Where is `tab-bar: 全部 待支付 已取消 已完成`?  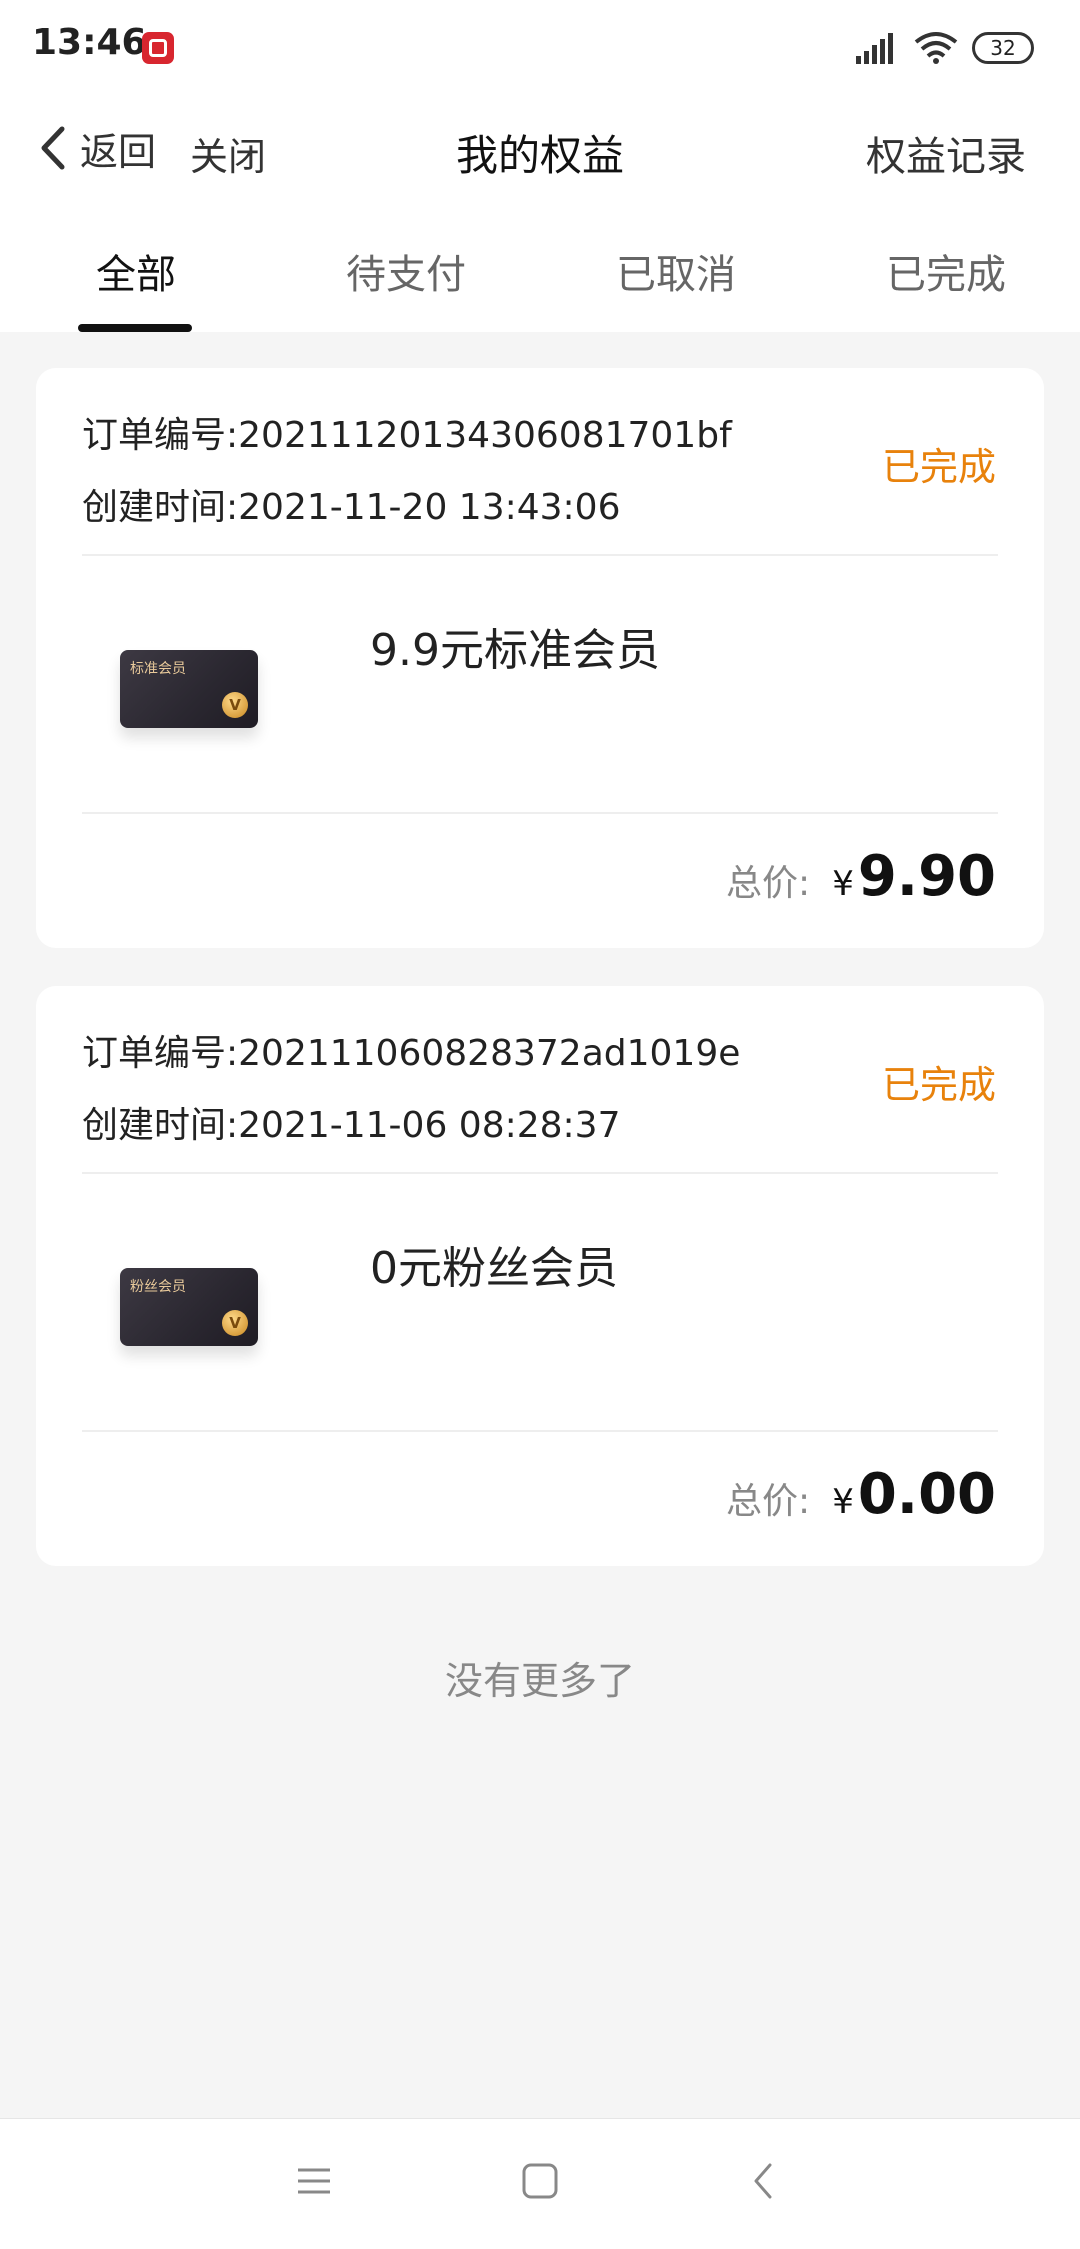
tab-bar: 全部 待支付 已取消 已完成 is located at coordinates (540, 282).